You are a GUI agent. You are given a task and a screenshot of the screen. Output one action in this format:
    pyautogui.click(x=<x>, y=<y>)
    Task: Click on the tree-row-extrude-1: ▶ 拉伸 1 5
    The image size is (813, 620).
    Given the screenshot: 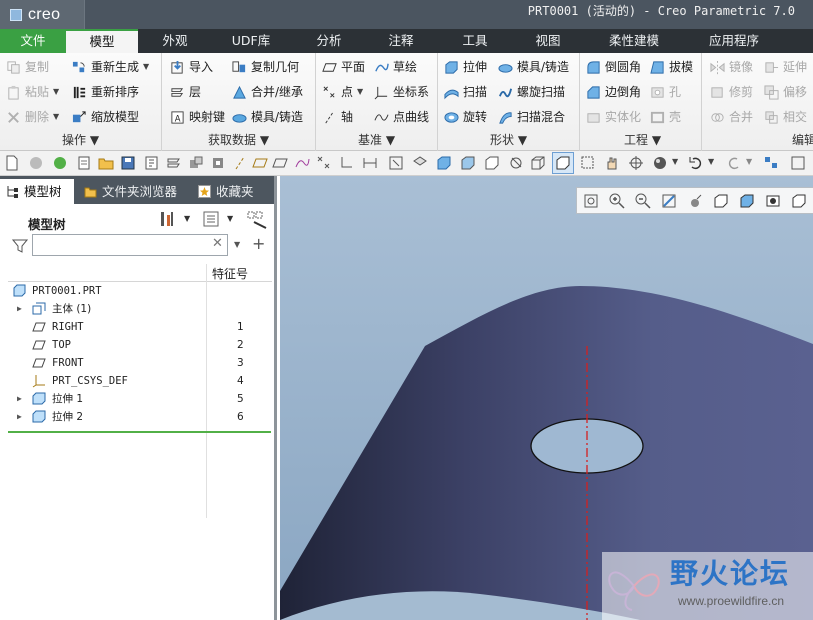 What is the action you would take?
    pyautogui.click(x=140, y=399)
    